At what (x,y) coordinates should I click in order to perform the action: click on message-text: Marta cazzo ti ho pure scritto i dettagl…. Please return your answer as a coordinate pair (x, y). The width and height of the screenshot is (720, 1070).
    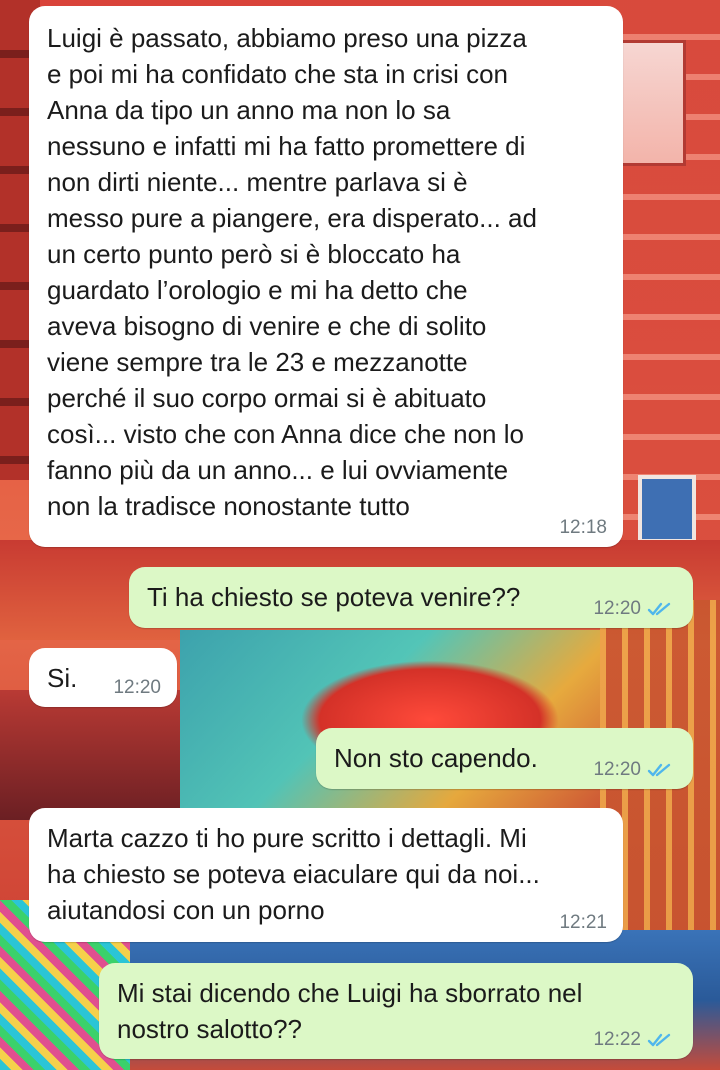
    Looking at the image, I should click on (293, 874).